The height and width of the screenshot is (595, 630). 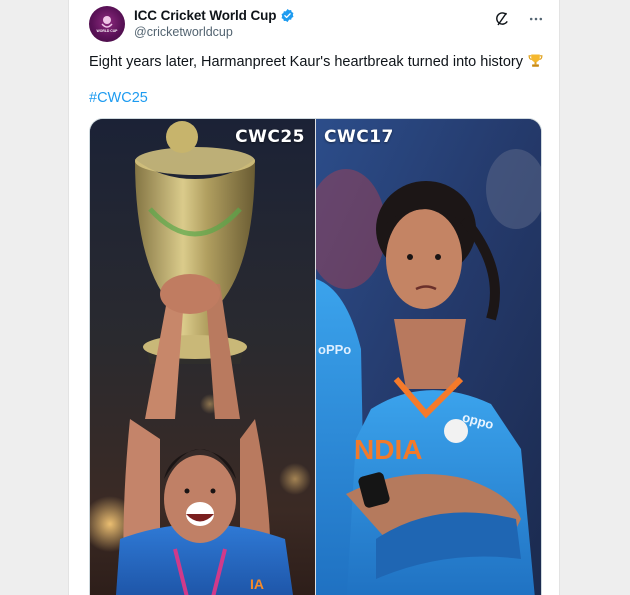 What do you see at coordinates (205, 15) in the screenshot?
I see `display-name: ICC Cricket World Cup` at bounding box center [205, 15].